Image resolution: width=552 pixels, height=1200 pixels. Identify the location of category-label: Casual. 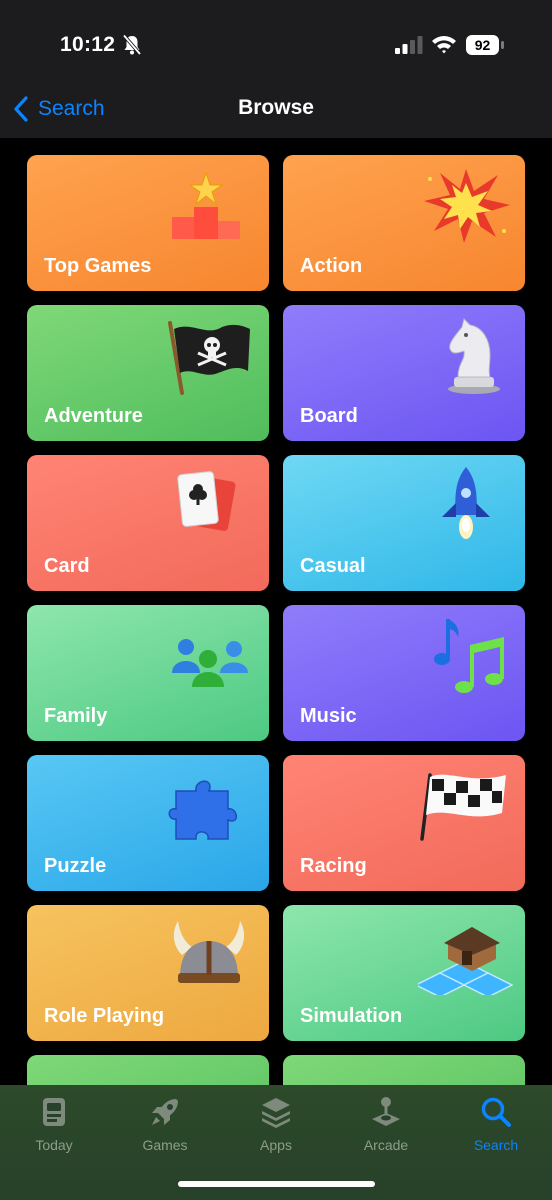
(333, 566).